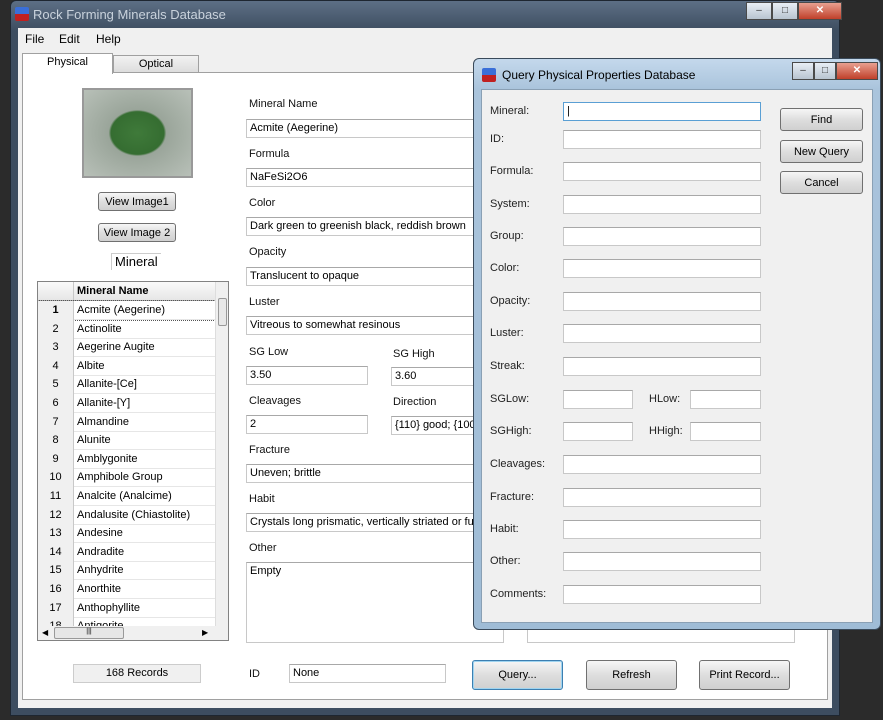 The image size is (883, 720). What do you see at coordinates (662, 497) in the screenshot?
I see `query-fracture-input` at bounding box center [662, 497].